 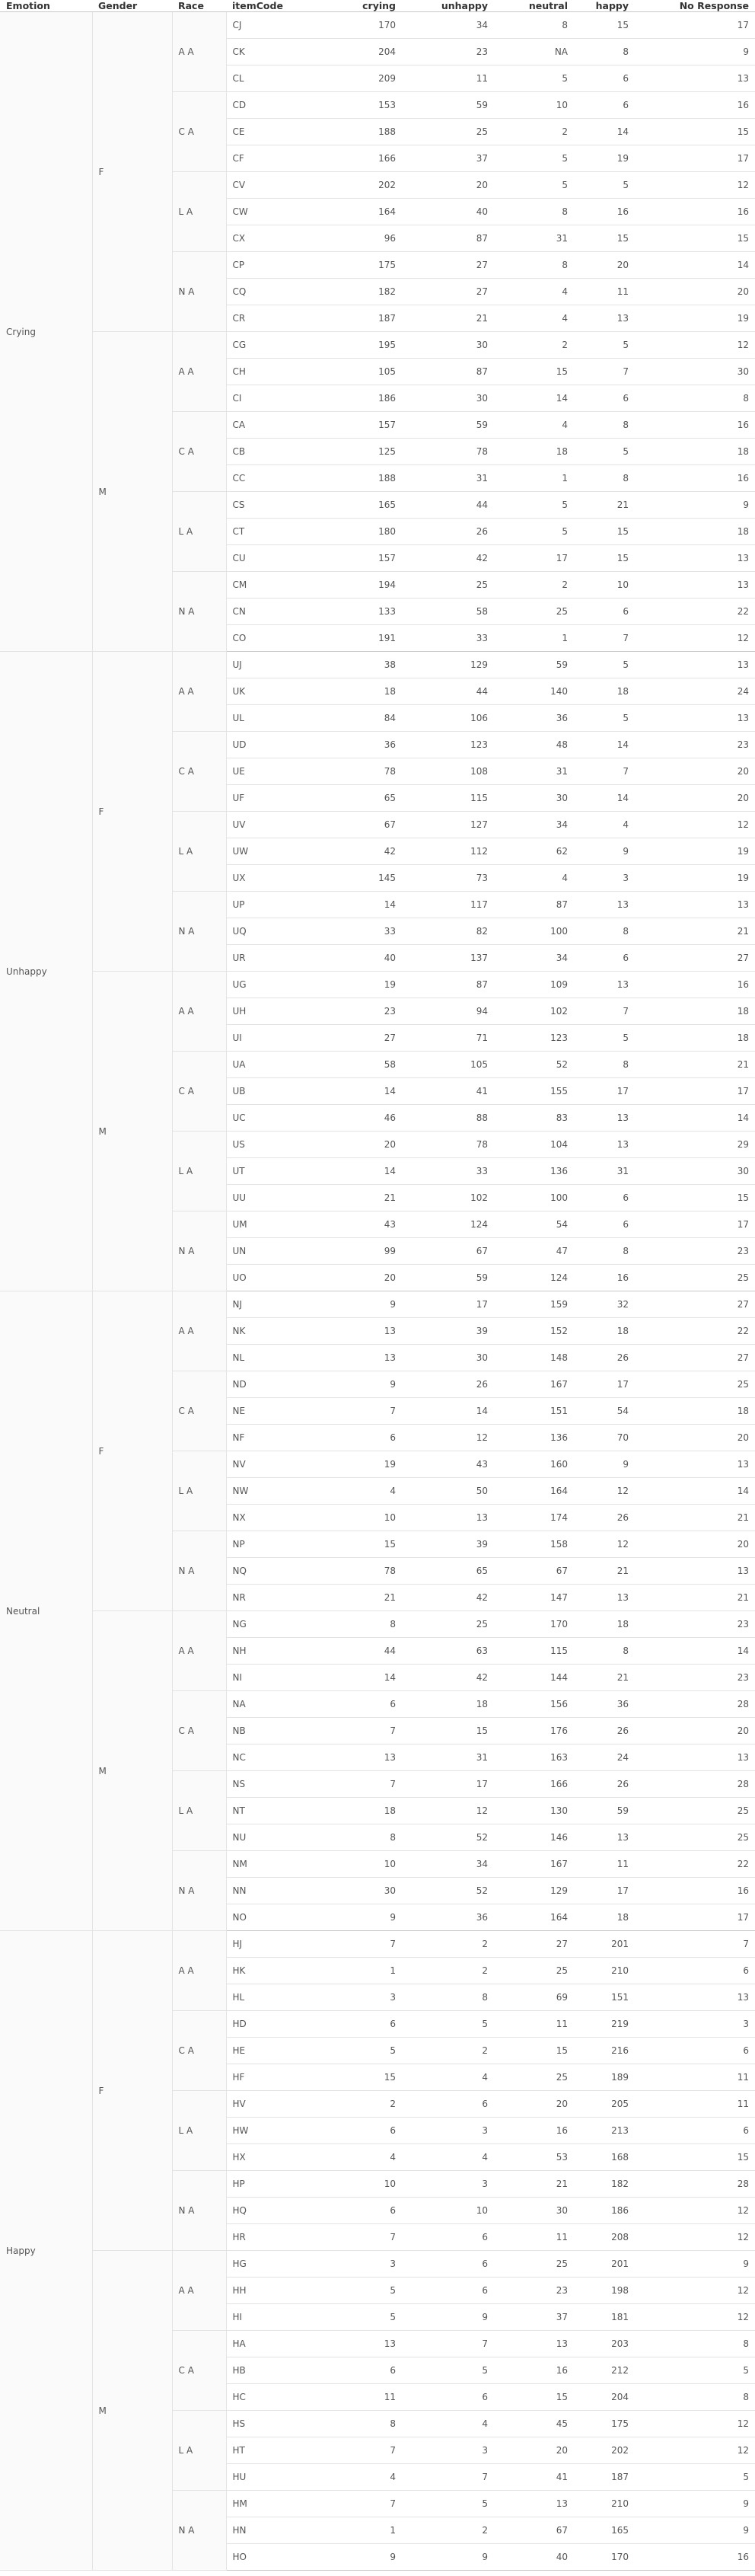 I want to click on neutral-cell: 59, so click(x=534, y=664).